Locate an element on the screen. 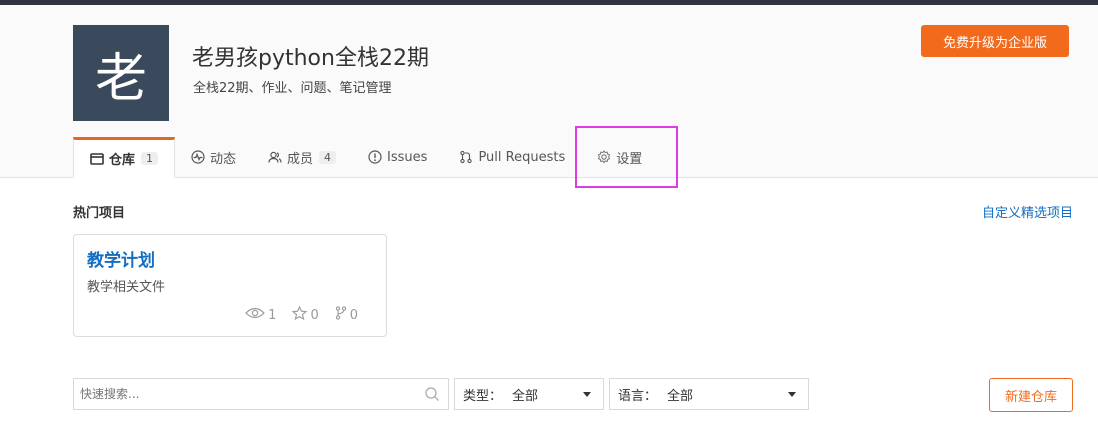 This screenshot has width=1098, height=445. star-icon is located at coordinates (300, 314).